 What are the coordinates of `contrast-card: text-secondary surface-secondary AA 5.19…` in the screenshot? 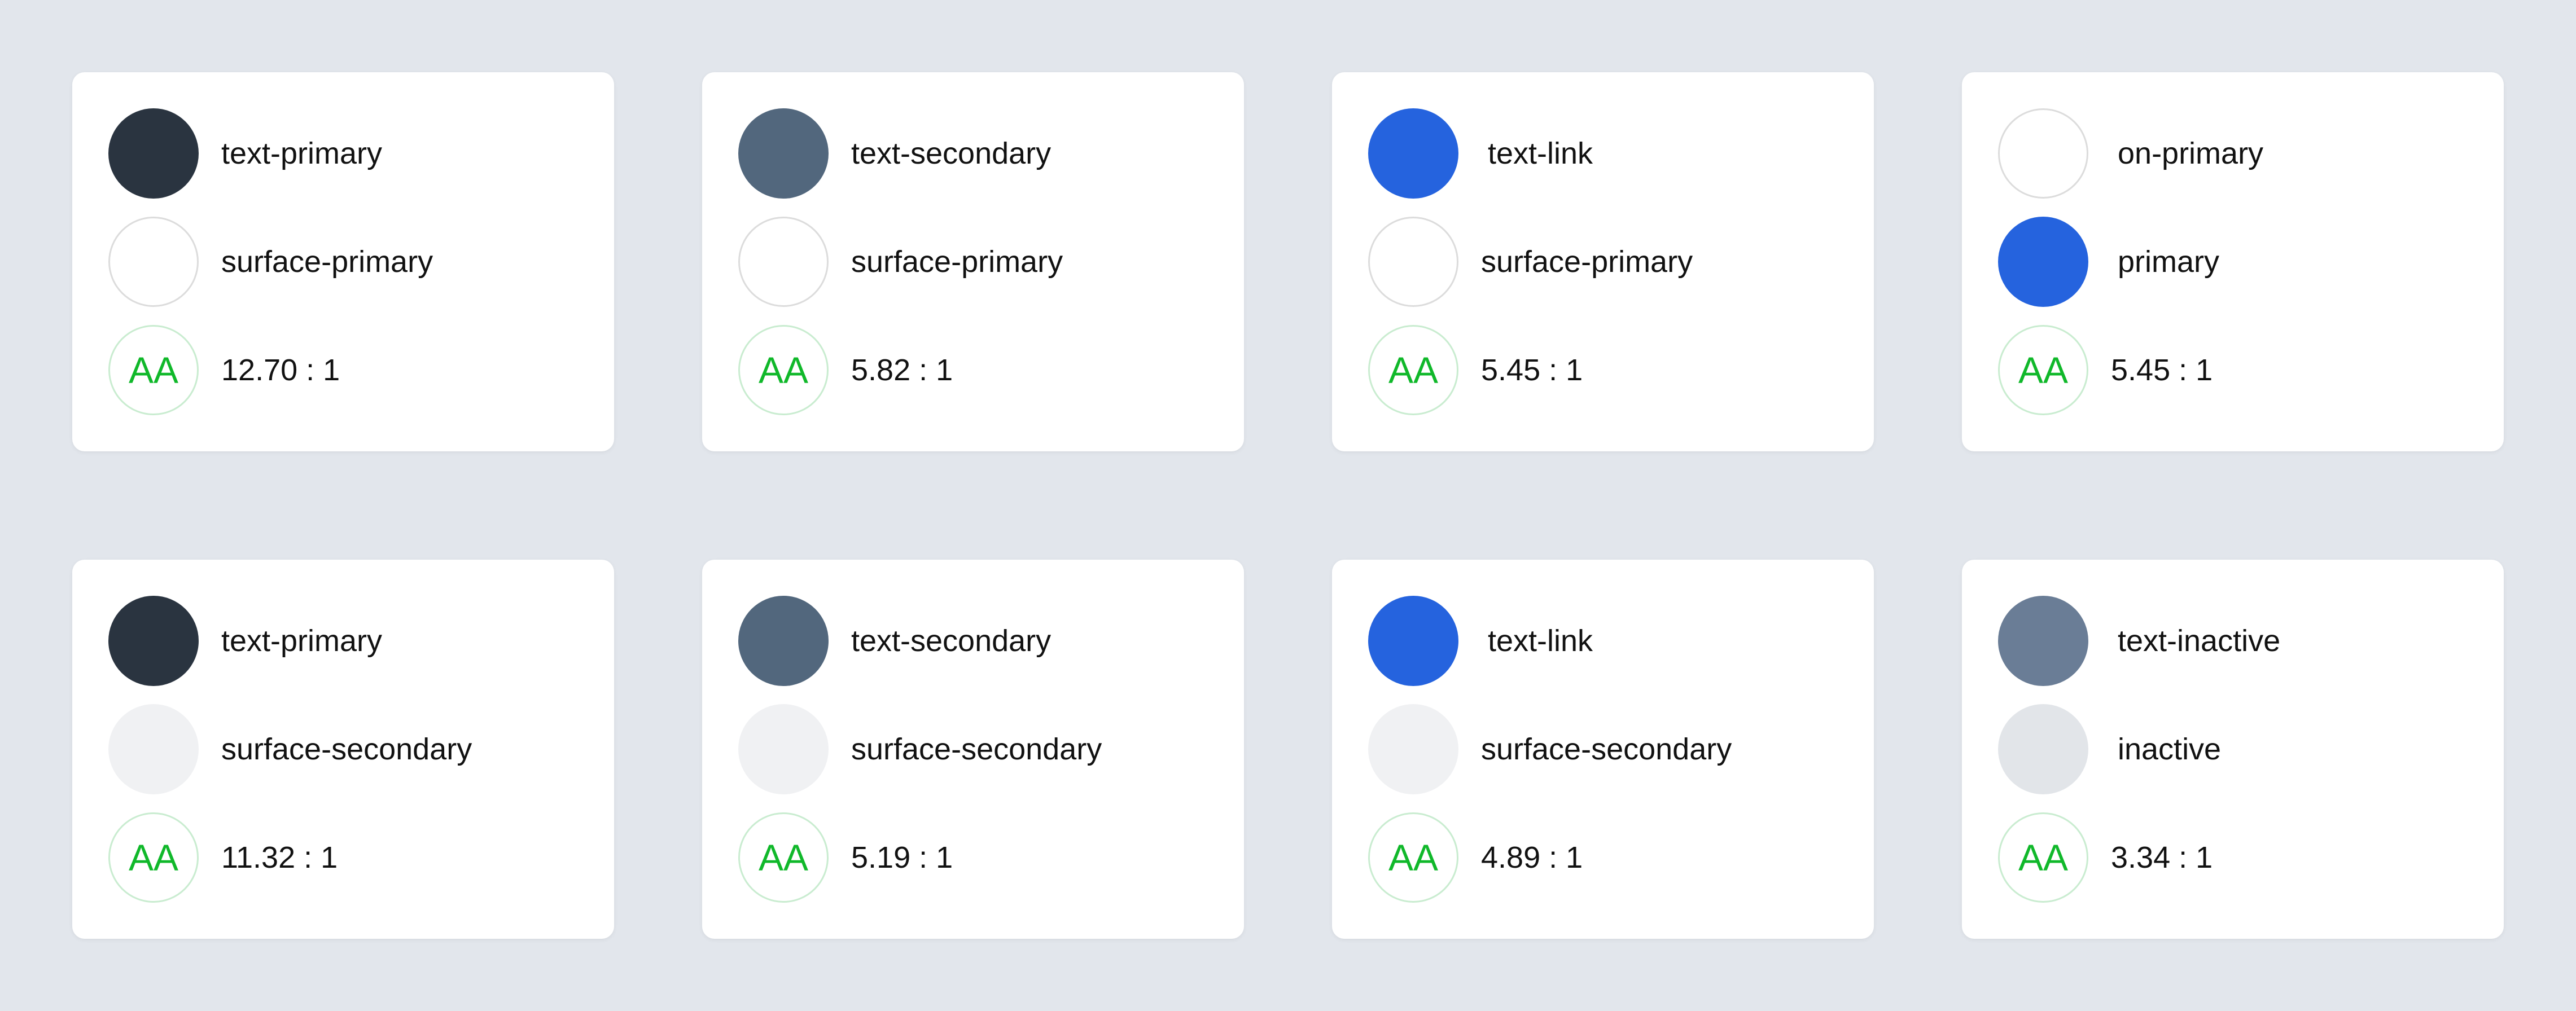 It's located at (973, 749).